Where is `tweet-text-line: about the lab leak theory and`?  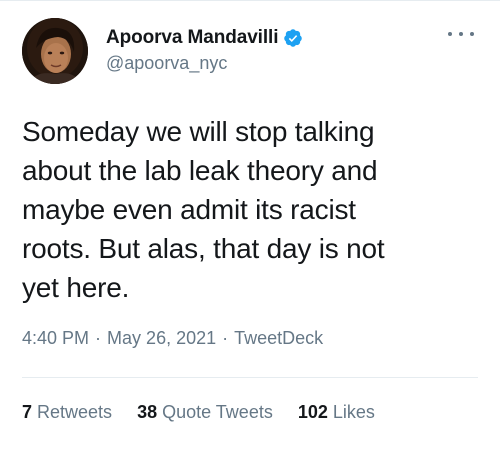
tweet-text-line: about the lab leak theory and is located at coordinates (200, 170).